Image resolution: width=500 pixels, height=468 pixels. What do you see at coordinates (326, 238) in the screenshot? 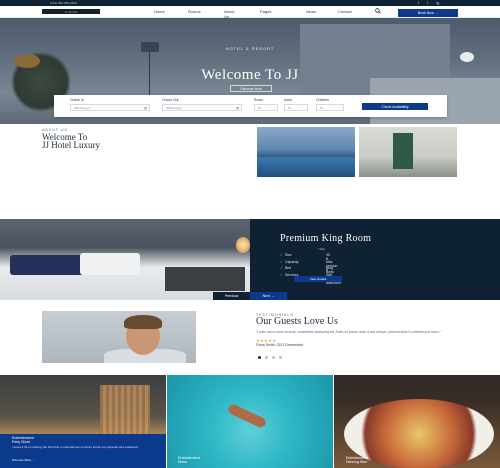
I see `room-title: Premium King Room` at bounding box center [326, 238].